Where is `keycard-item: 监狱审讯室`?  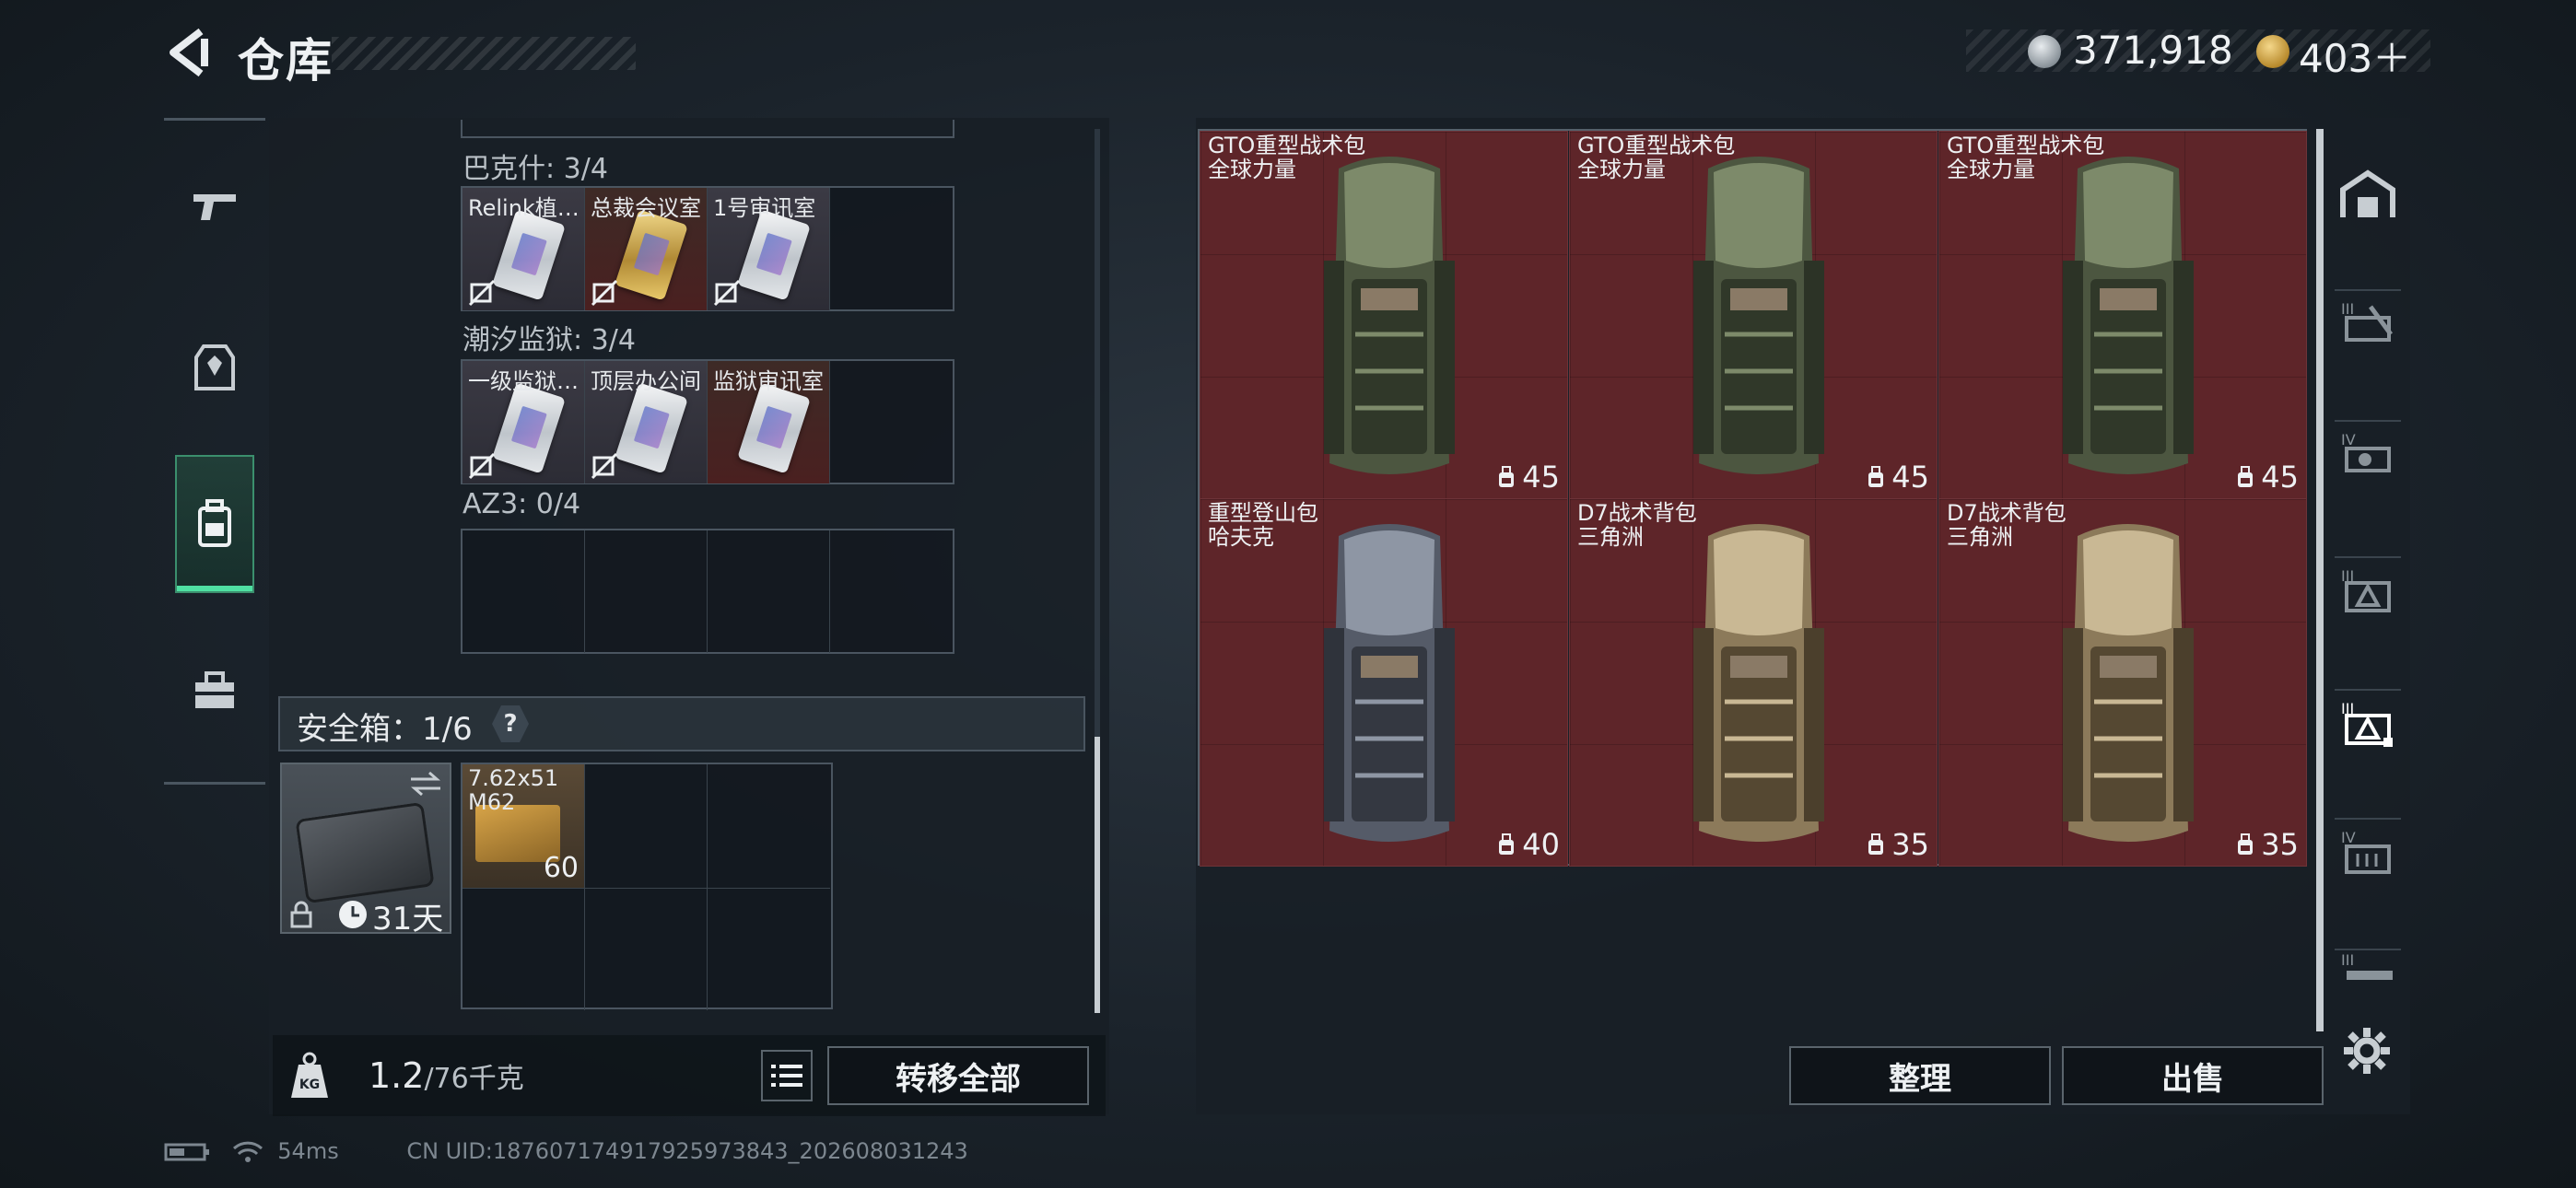 keycard-item: 监狱审讯室 is located at coordinates (769, 422).